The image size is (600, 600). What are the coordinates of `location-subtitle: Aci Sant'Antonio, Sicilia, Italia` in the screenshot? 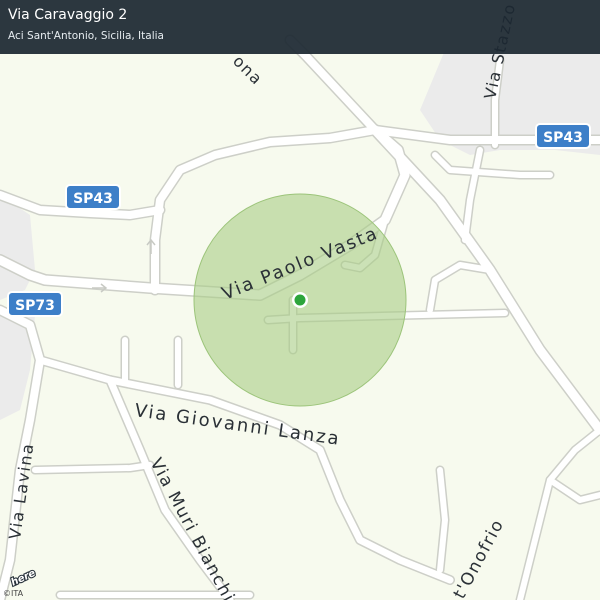 It's located at (86, 36).